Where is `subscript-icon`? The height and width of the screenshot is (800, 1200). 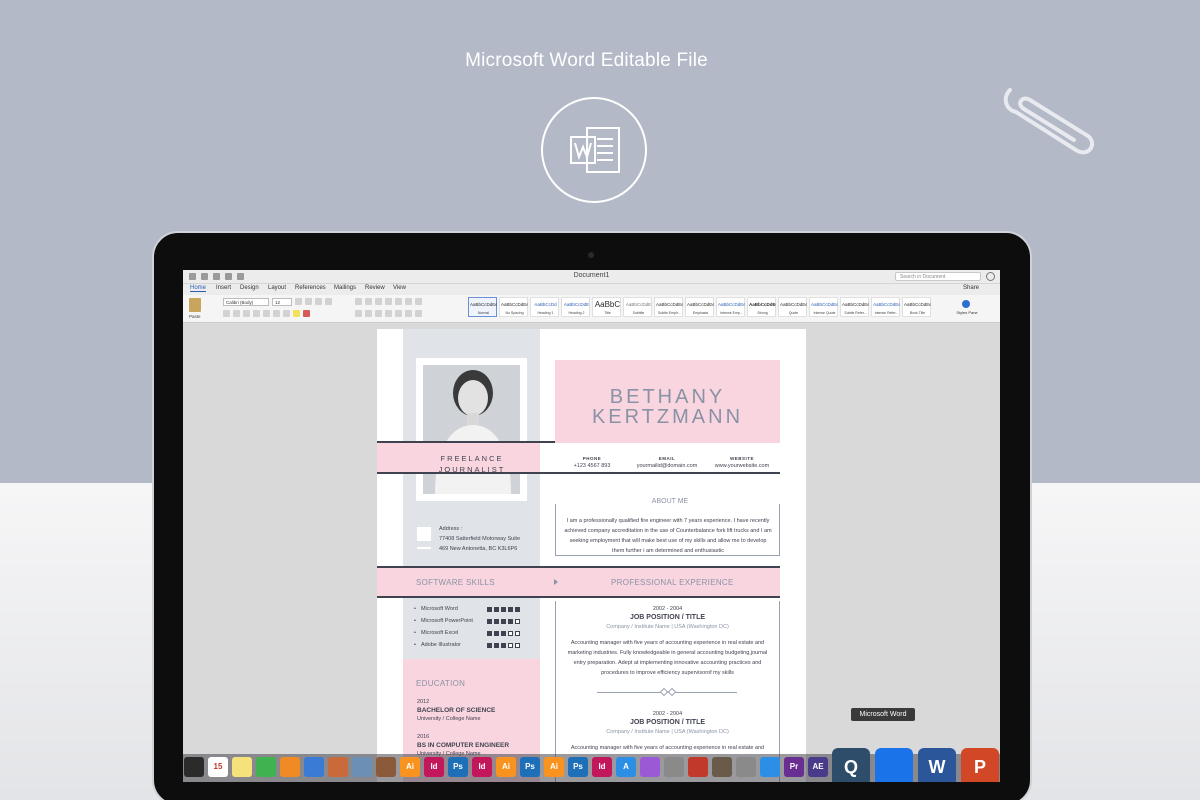 subscript-icon is located at coordinates (266, 313).